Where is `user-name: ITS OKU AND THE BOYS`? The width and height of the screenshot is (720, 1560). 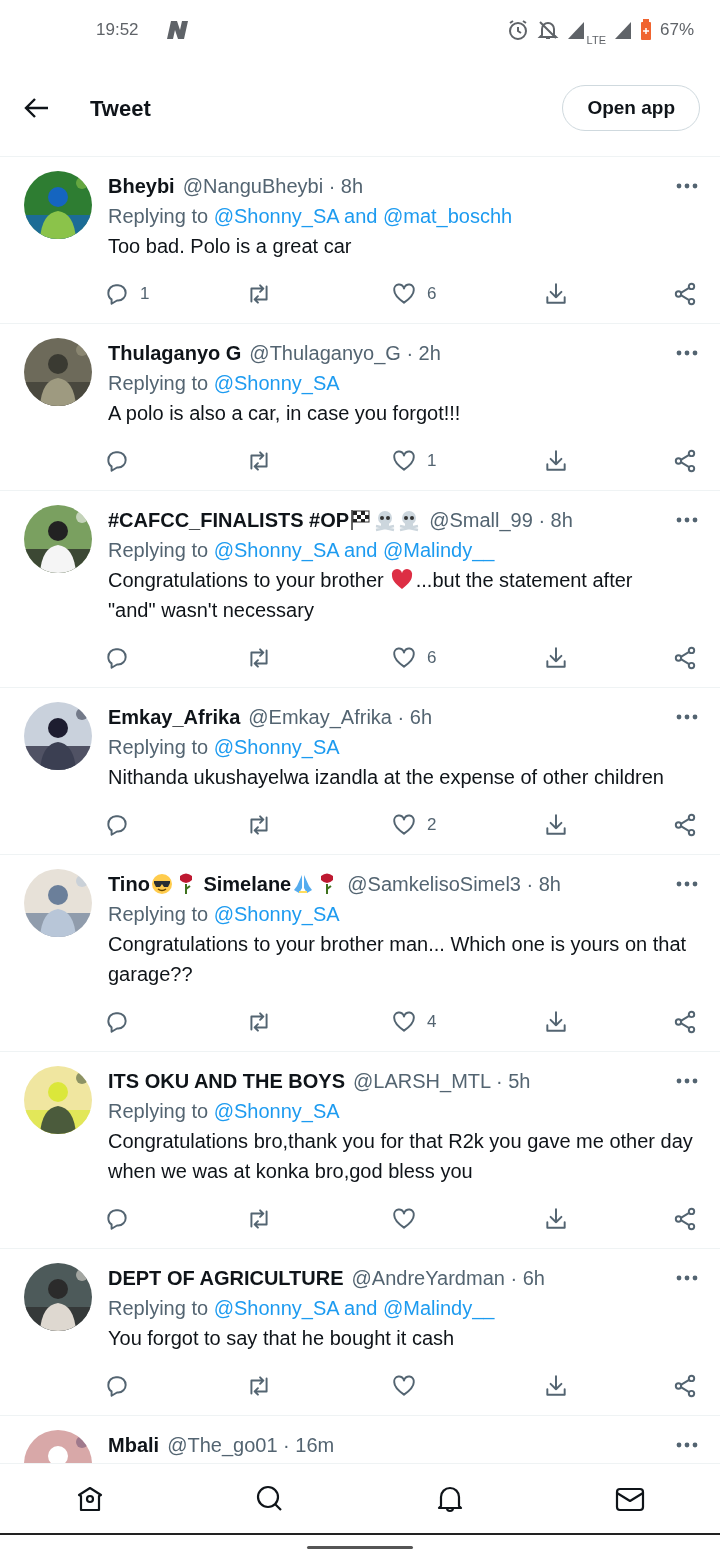
user-name: ITS OKU AND THE BOYS is located at coordinates (227, 1081).